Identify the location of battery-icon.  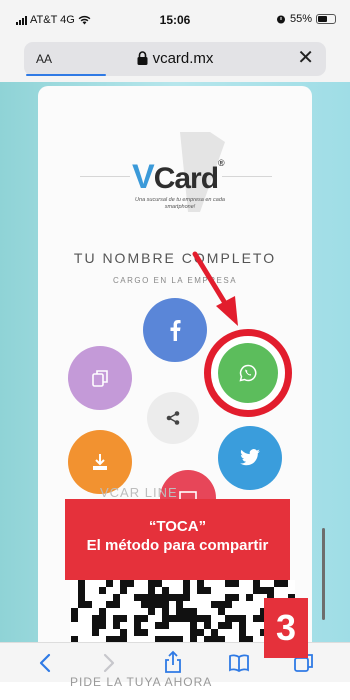
(326, 19).